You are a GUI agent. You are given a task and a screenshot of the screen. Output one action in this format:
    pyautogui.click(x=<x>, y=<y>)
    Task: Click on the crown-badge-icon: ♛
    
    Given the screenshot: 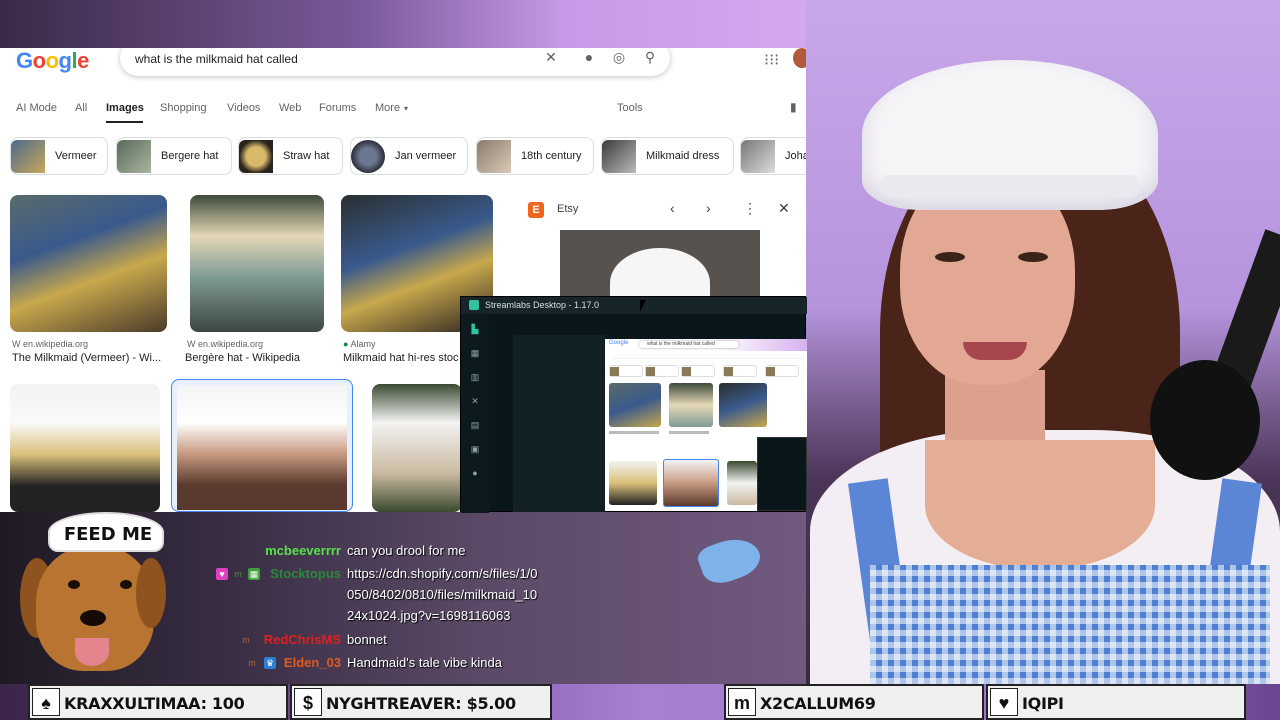 What is the action you would take?
    pyautogui.click(x=270, y=663)
    